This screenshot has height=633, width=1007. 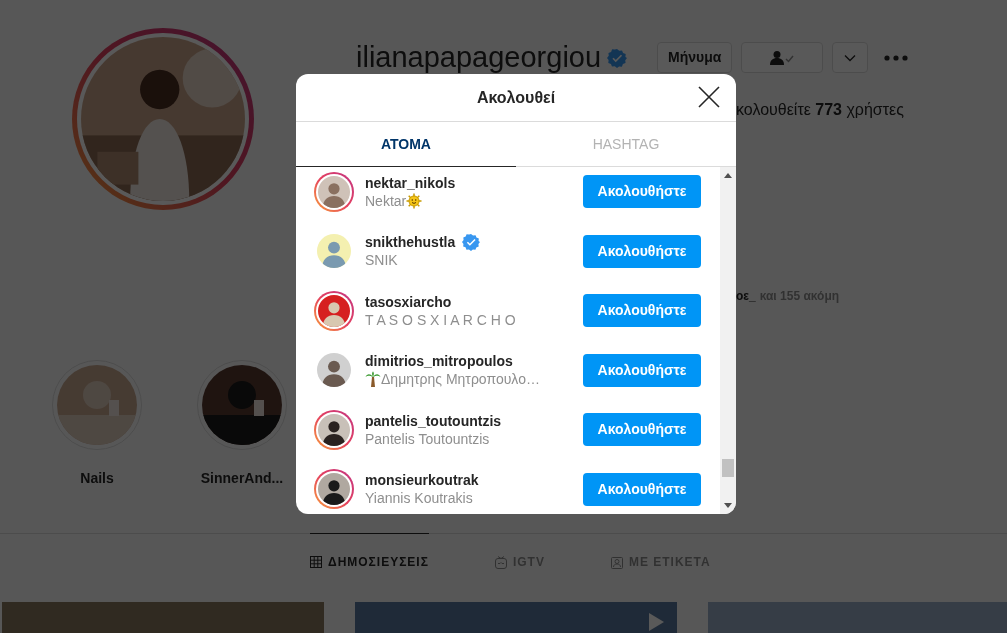 I want to click on tv-icon, so click(x=500, y=562).